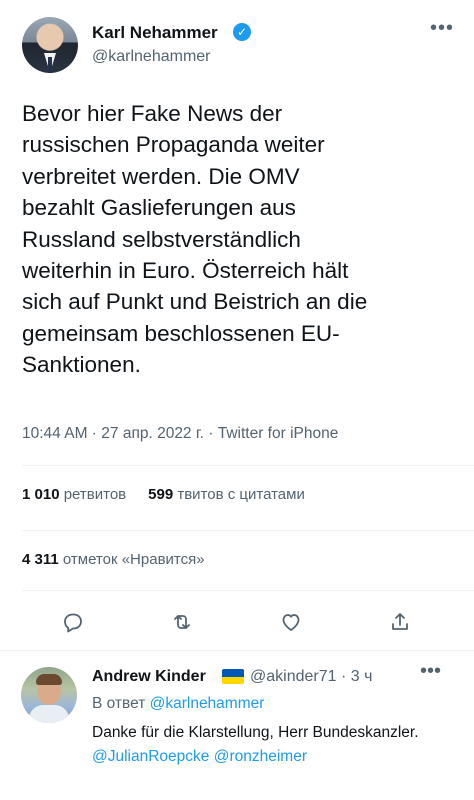  I want to click on retweet-stats: 1 010 ретвитов 599 твитов с цитатами, so click(163, 494).